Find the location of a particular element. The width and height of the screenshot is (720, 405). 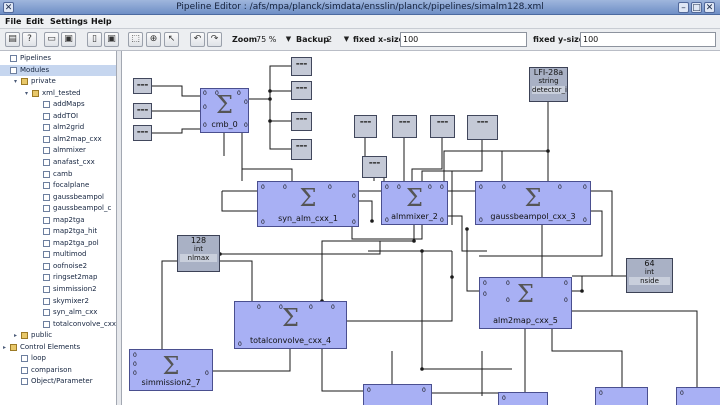

menu-help: Help is located at coordinates (101, 22).